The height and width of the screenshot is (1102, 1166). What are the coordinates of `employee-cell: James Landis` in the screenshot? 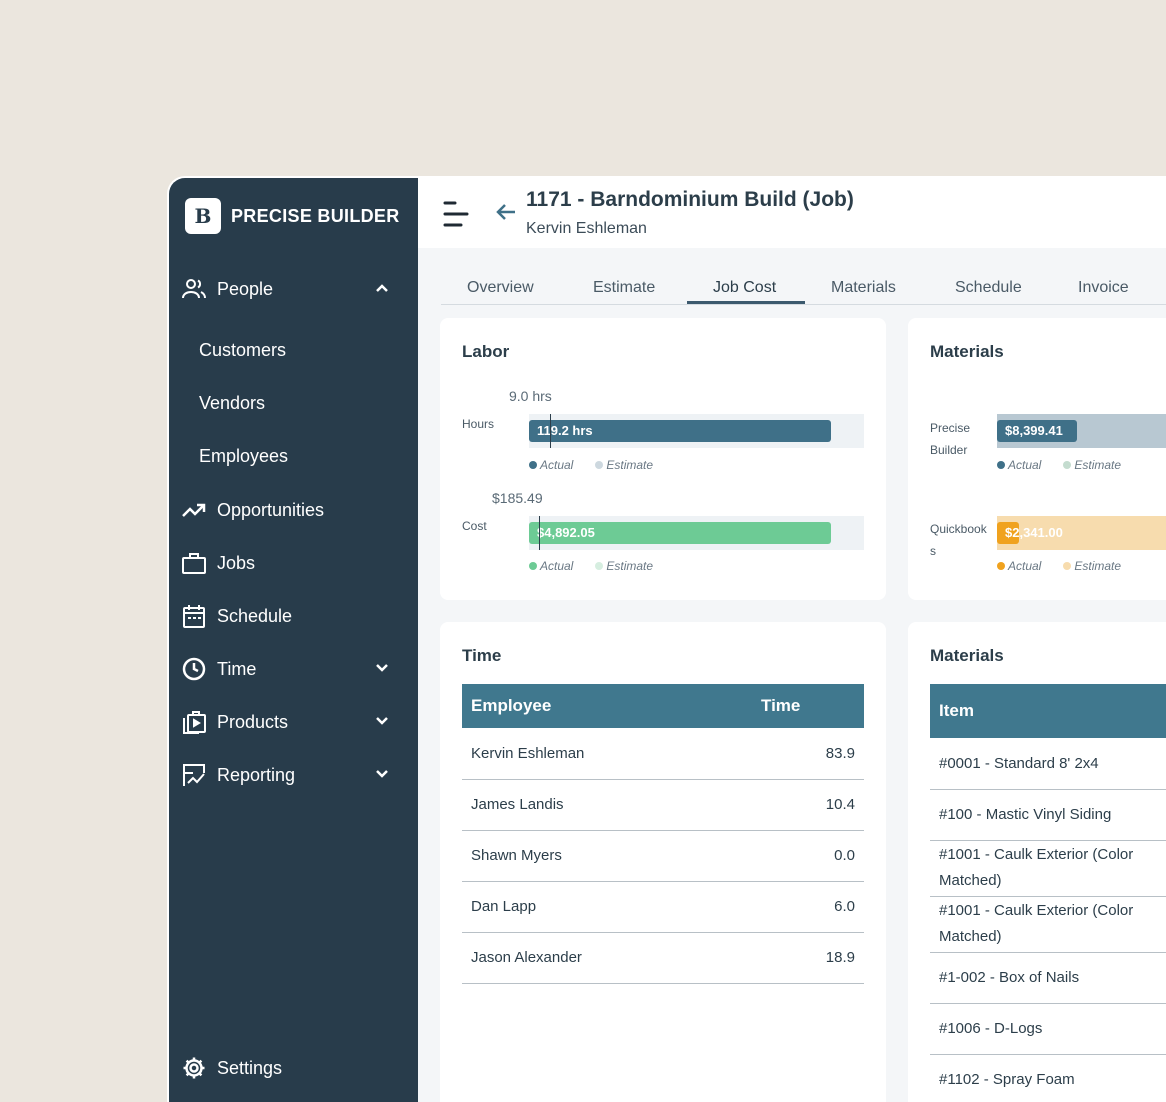 It's located at (607, 805).